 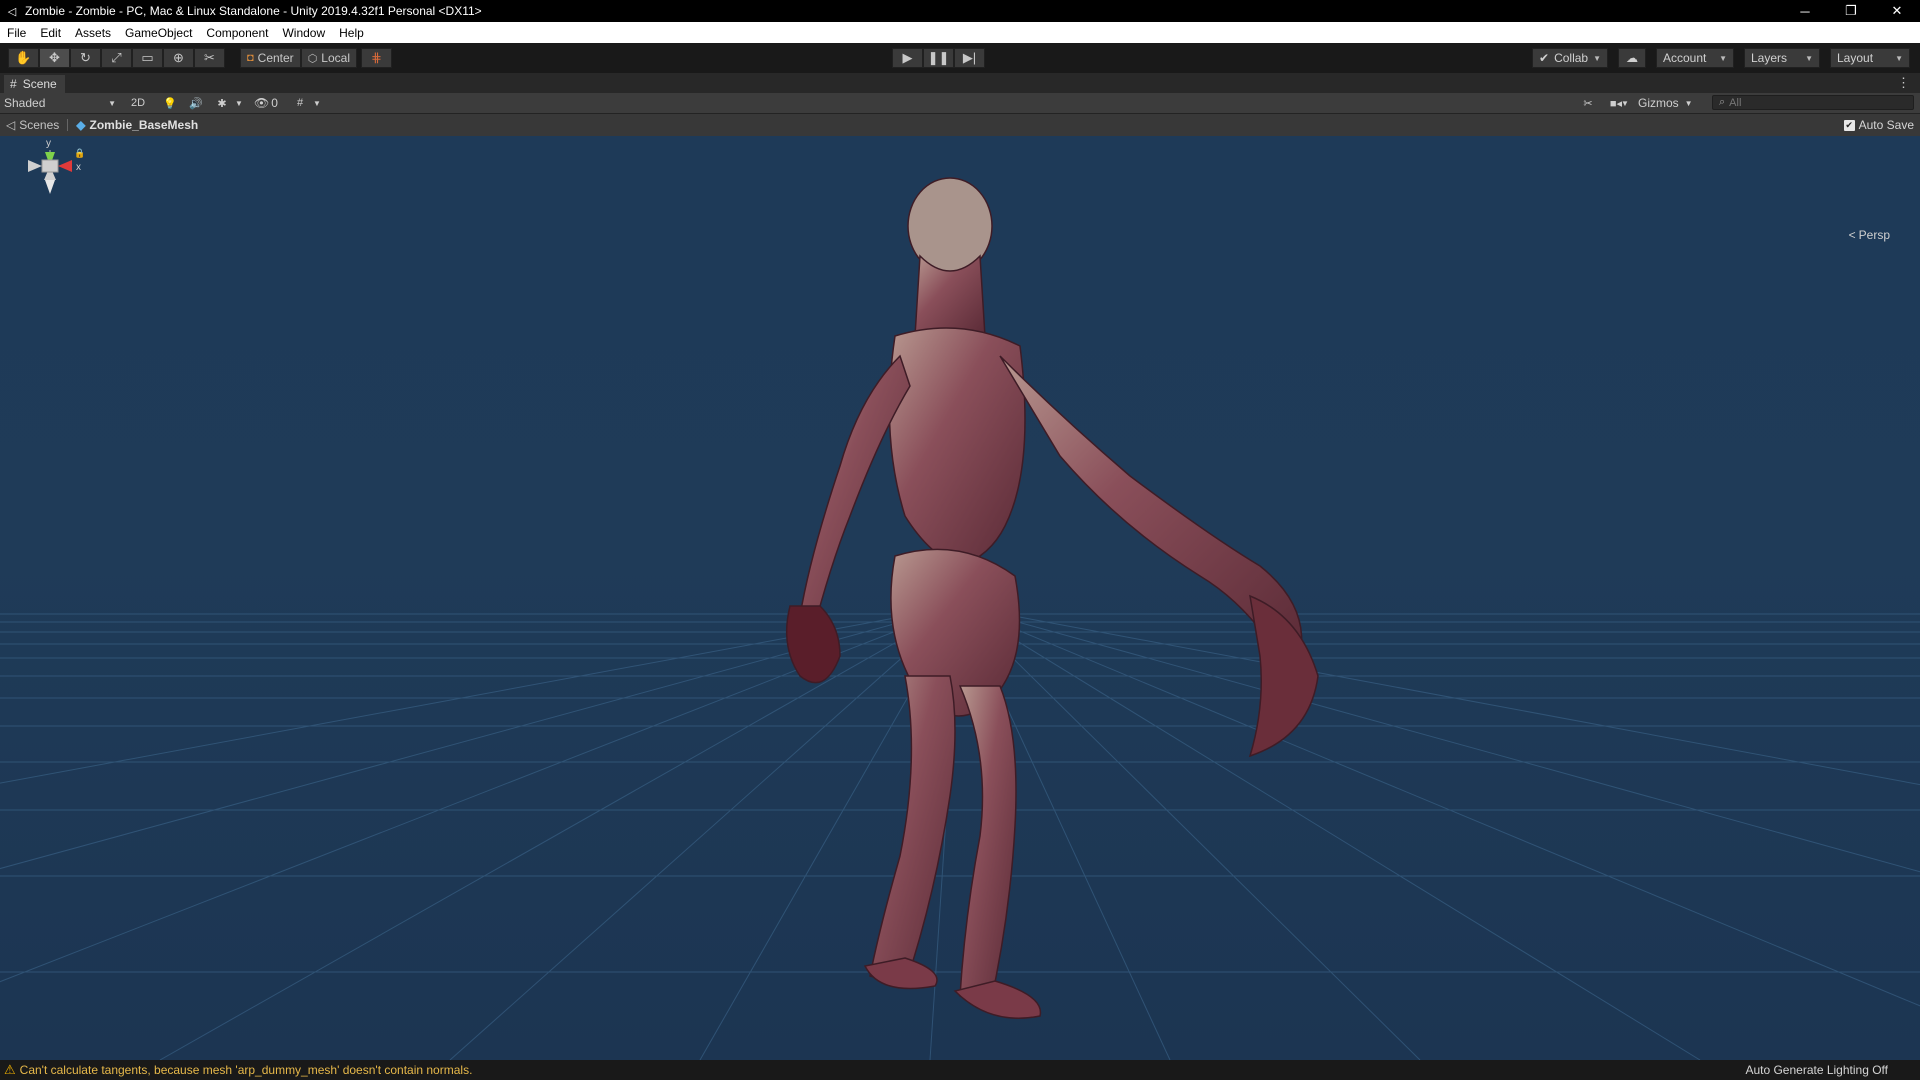 What do you see at coordinates (1735, 102) in the screenshot?
I see `search-placeholder: All` at bounding box center [1735, 102].